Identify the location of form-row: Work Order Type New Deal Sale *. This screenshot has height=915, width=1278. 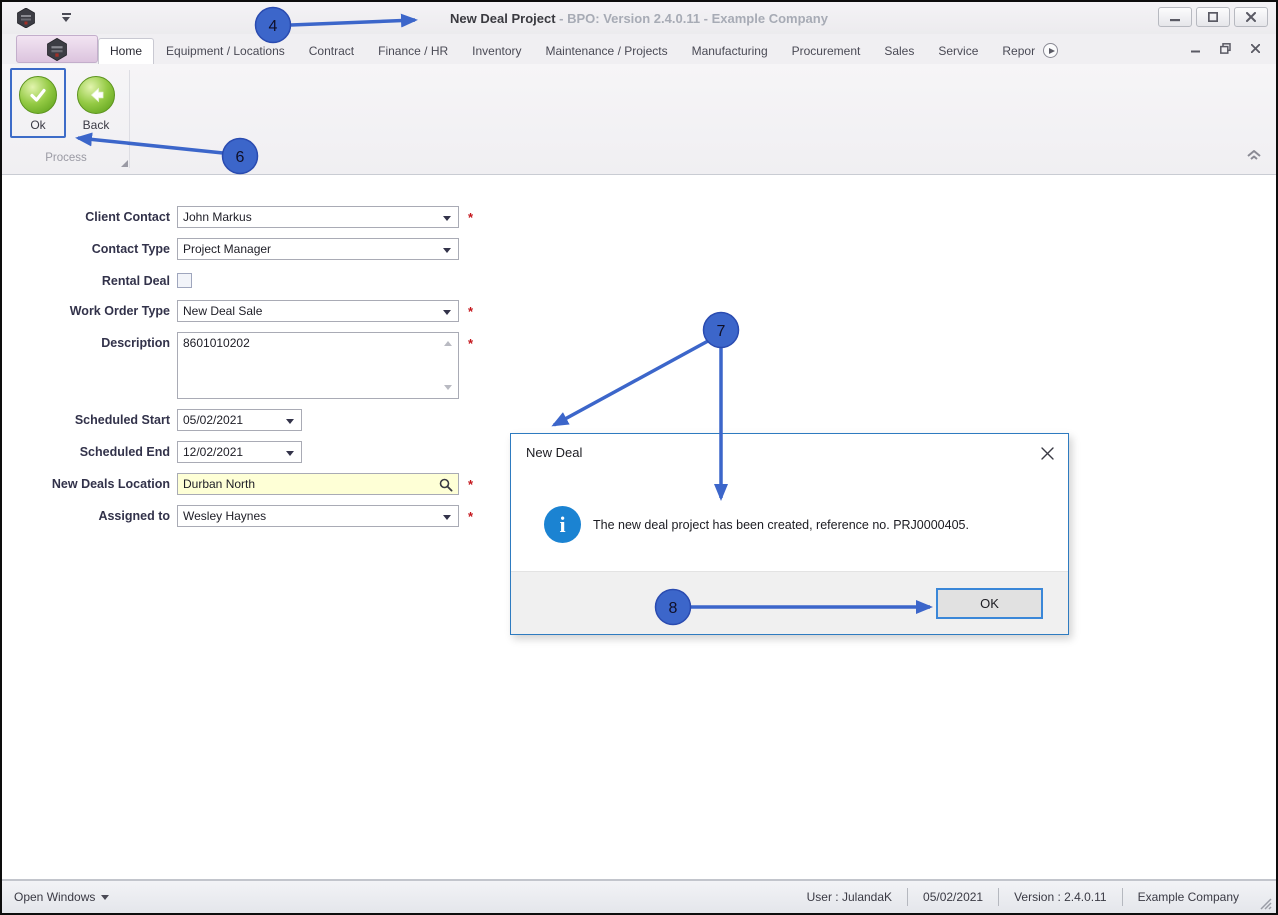
(237, 311).